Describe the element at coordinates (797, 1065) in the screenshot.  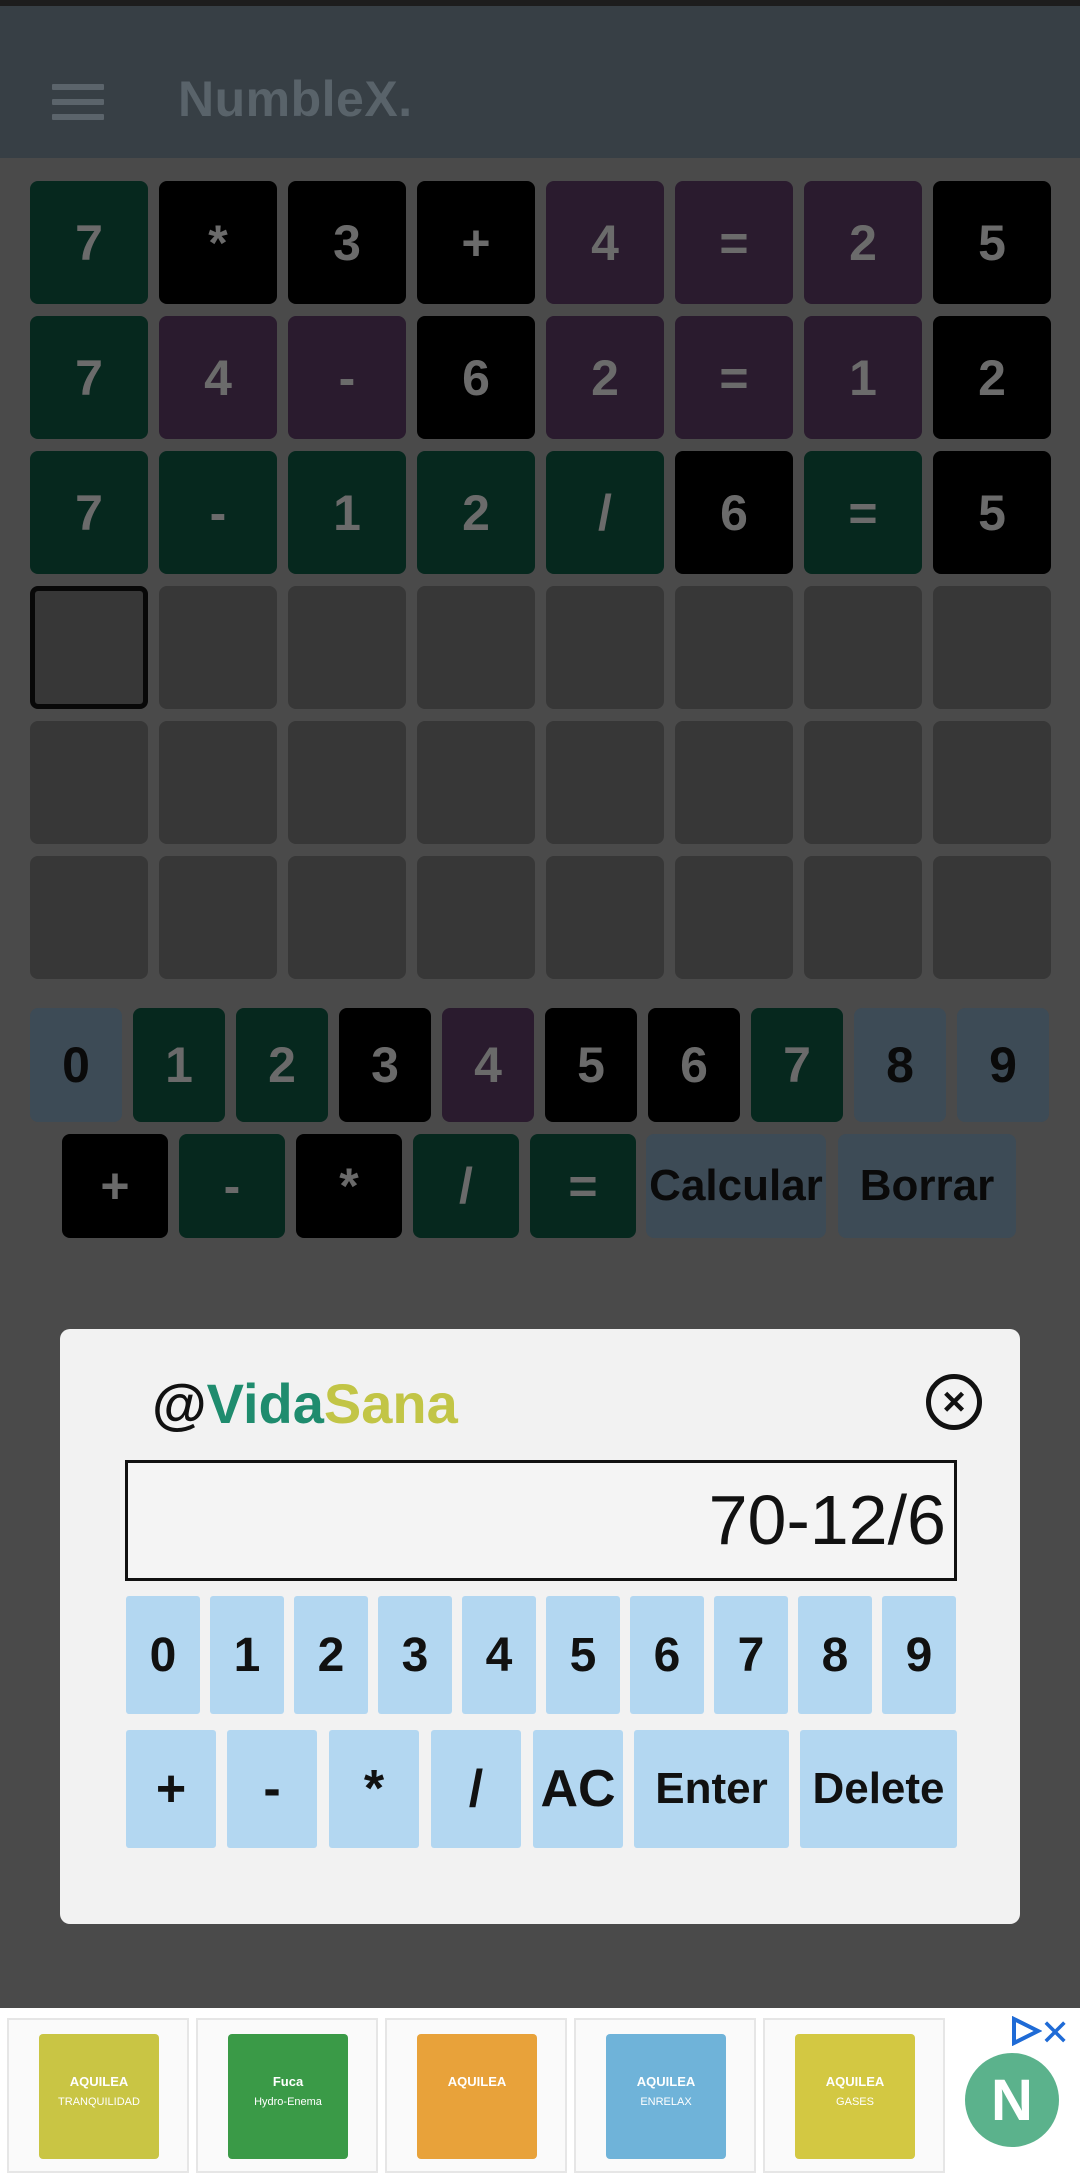
I see `digit-key-7: 7` at that location.